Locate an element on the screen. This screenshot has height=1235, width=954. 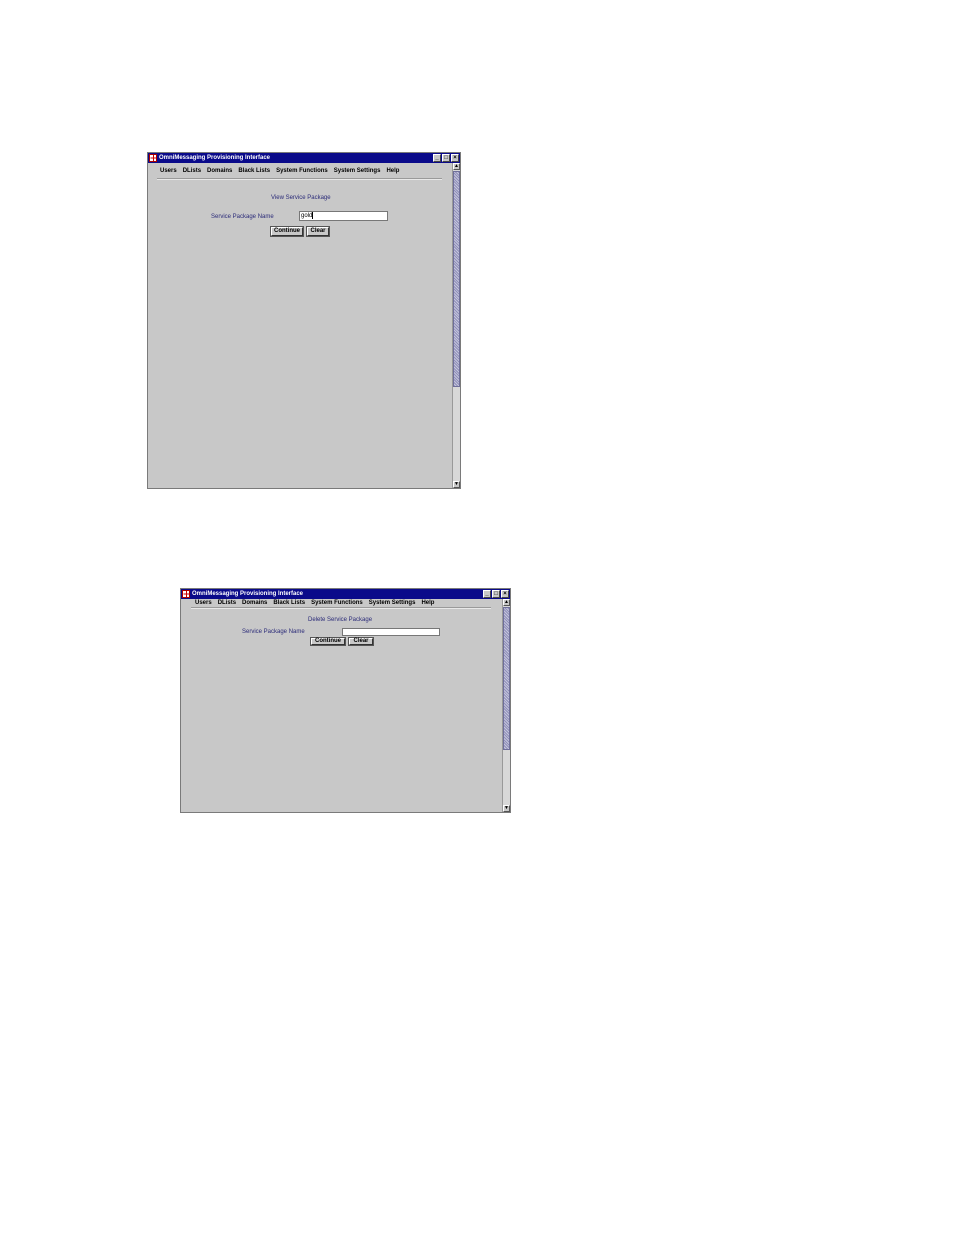
form-title: Delete Service Package is located at coordinates (340, 620).